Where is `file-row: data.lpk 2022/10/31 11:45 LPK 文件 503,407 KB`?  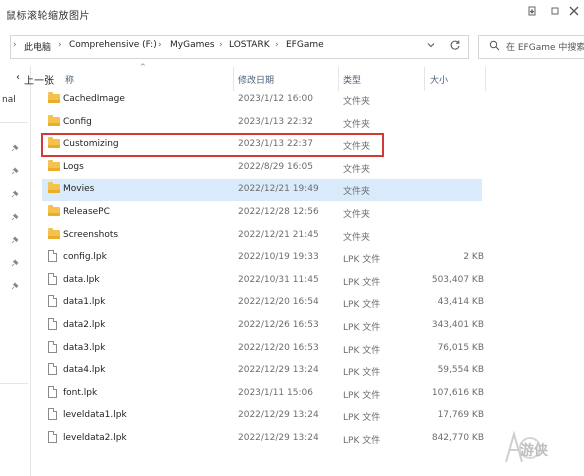 file-row: data.lpk 2022/10/31 11:45 LPK 文件 503,407 KB is located at coordinates (263, 281).